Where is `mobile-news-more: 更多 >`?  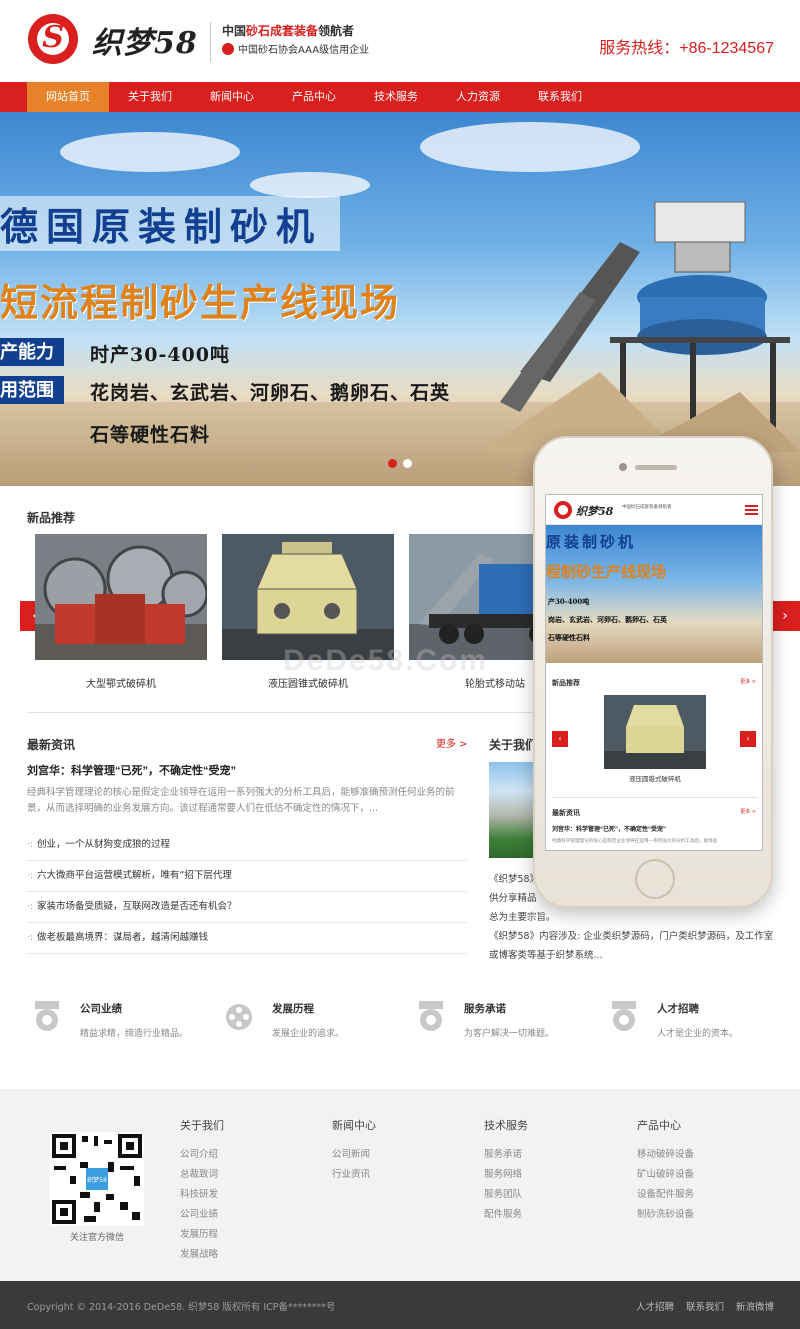
mobile-news-more: 更多 > is located at coordinates (748, 811).